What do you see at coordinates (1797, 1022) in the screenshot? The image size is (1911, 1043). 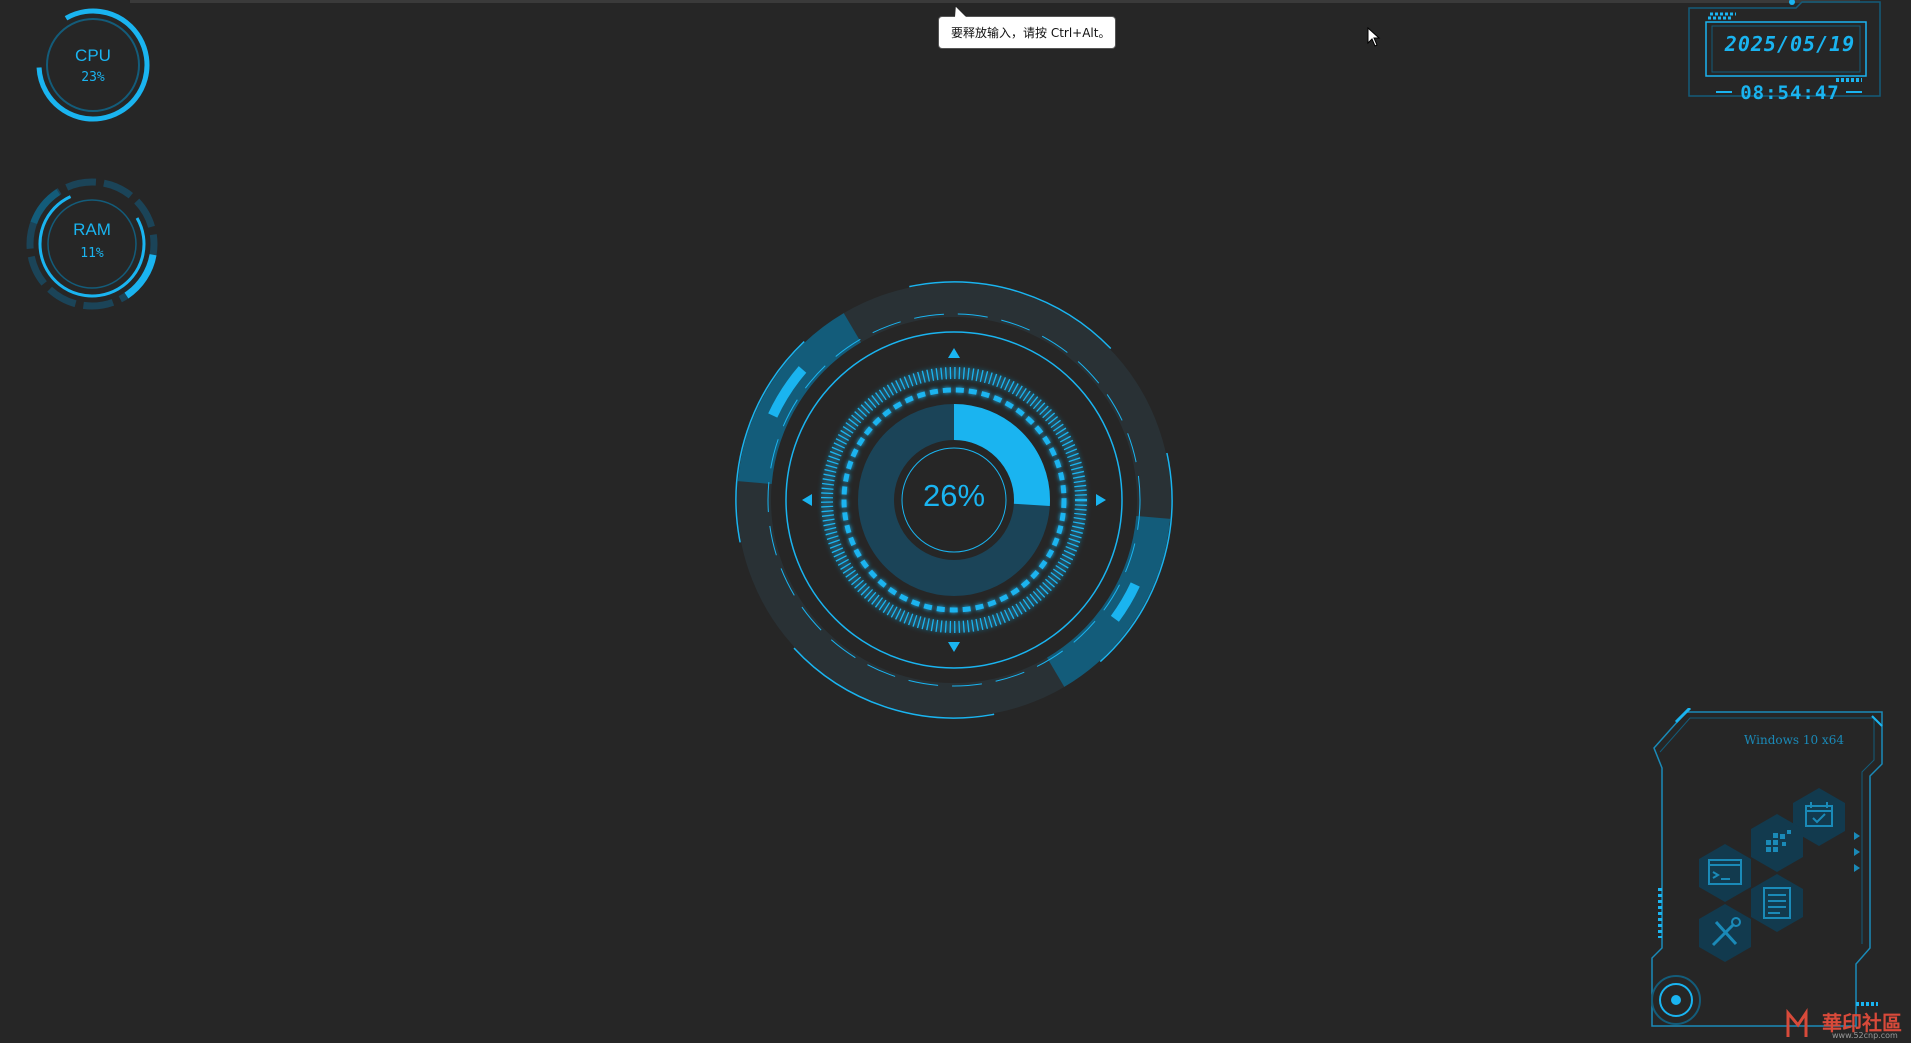 I see `watermark-logo-icon` at bounding box center [1797, 1022].